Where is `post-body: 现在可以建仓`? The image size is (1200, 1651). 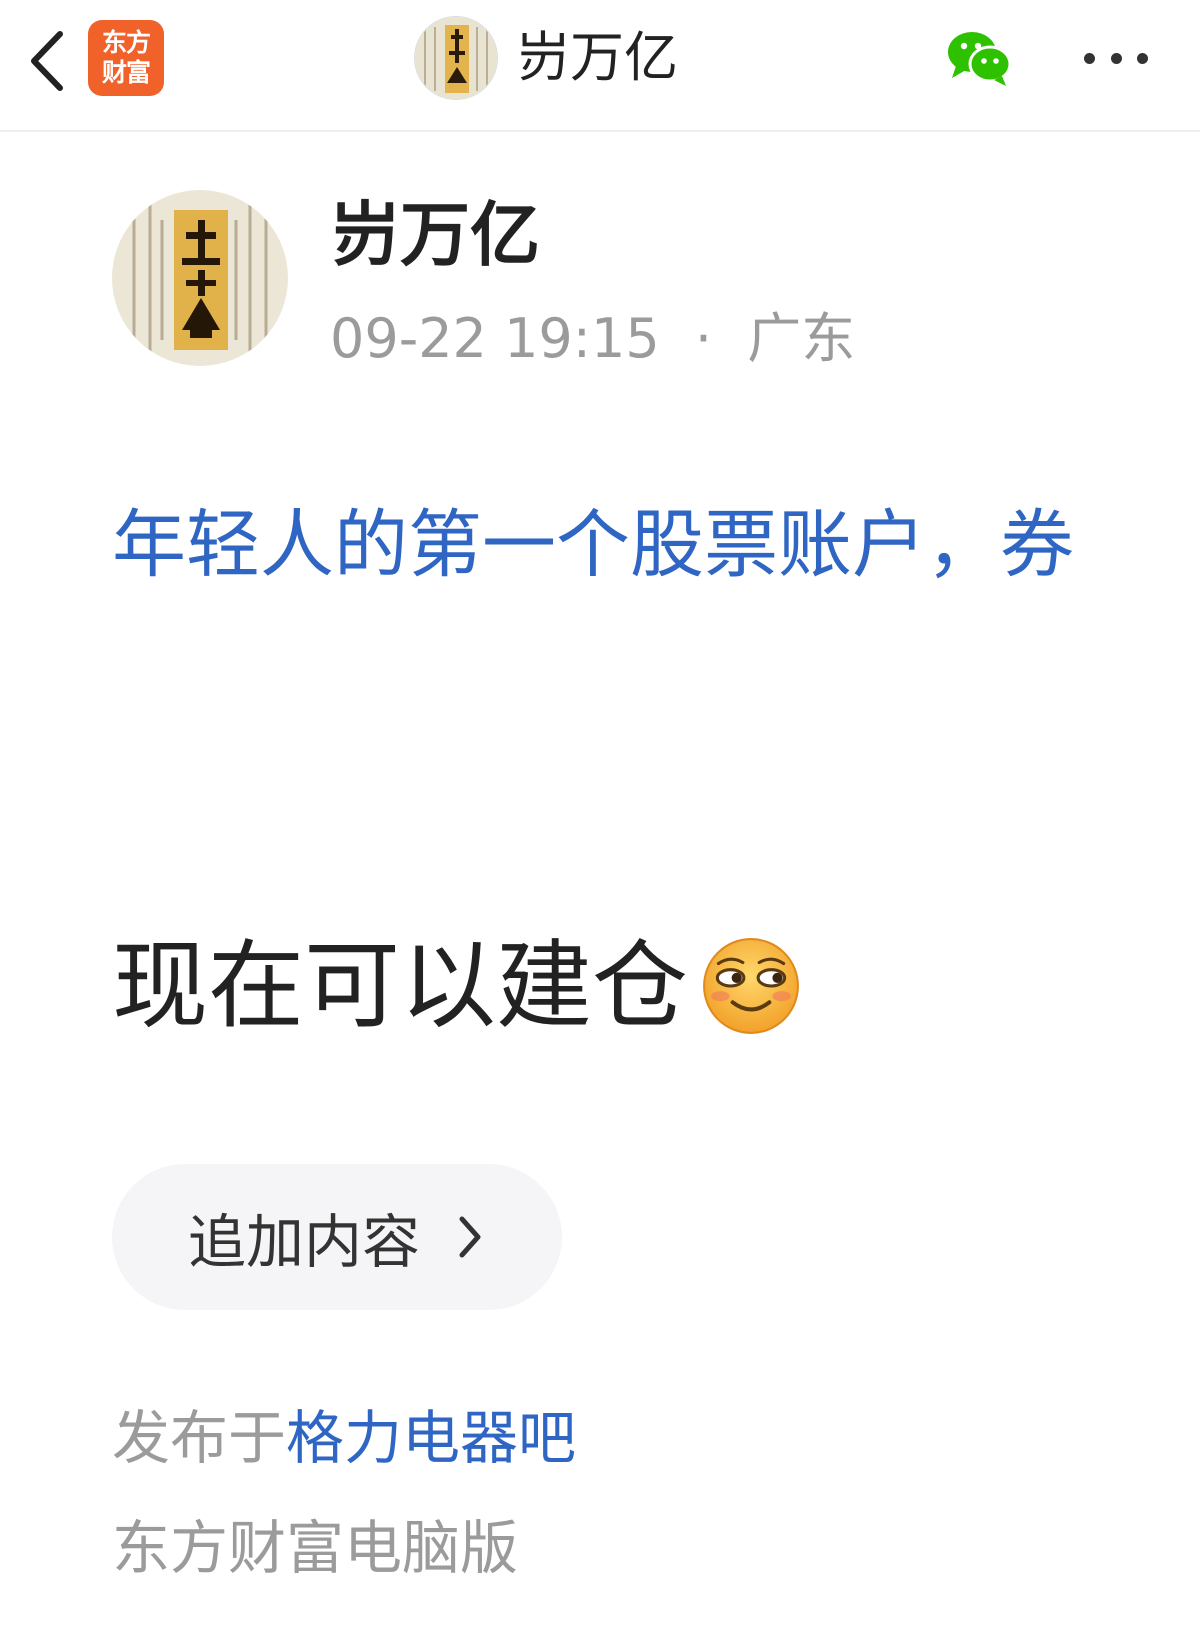
post-body: 现在可以建仓 is located at coordinates (457, 986).